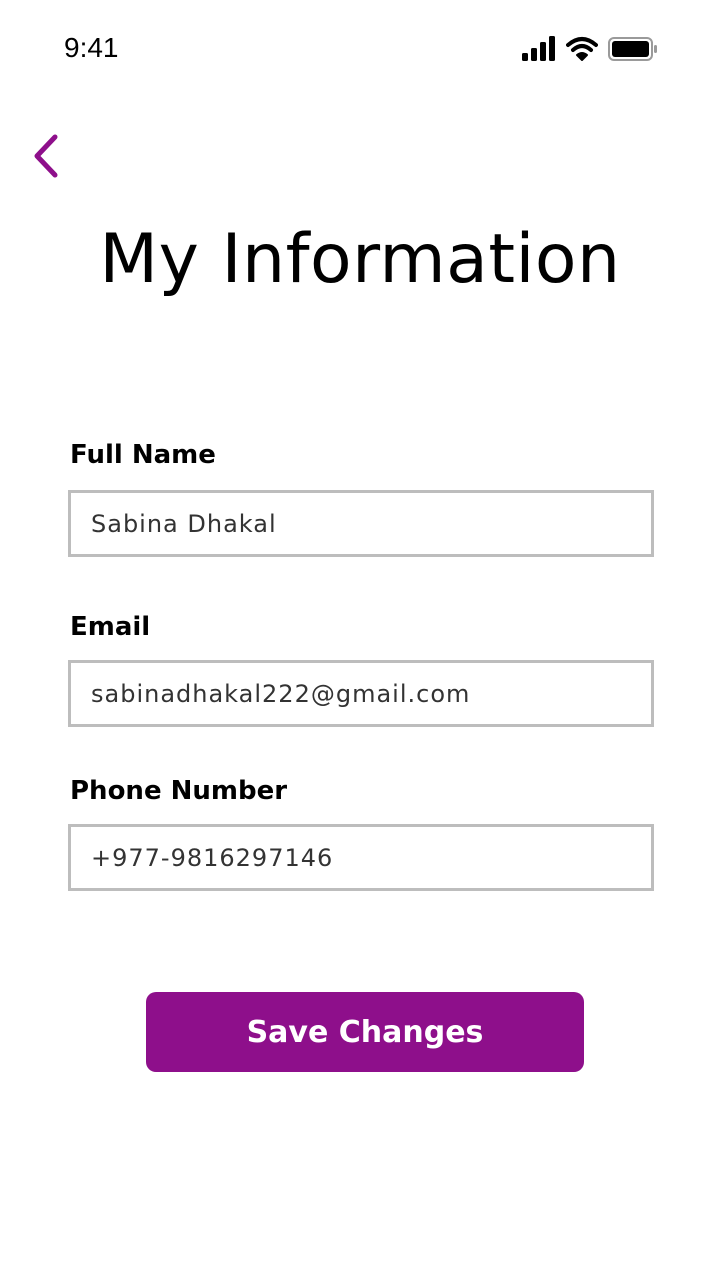 The height and width of the screenshot is (1280, 720). What do you see at coordinates (91, 47) in the screenshot?
I see `status-time: 9:41` at bounding box center [91, 47].